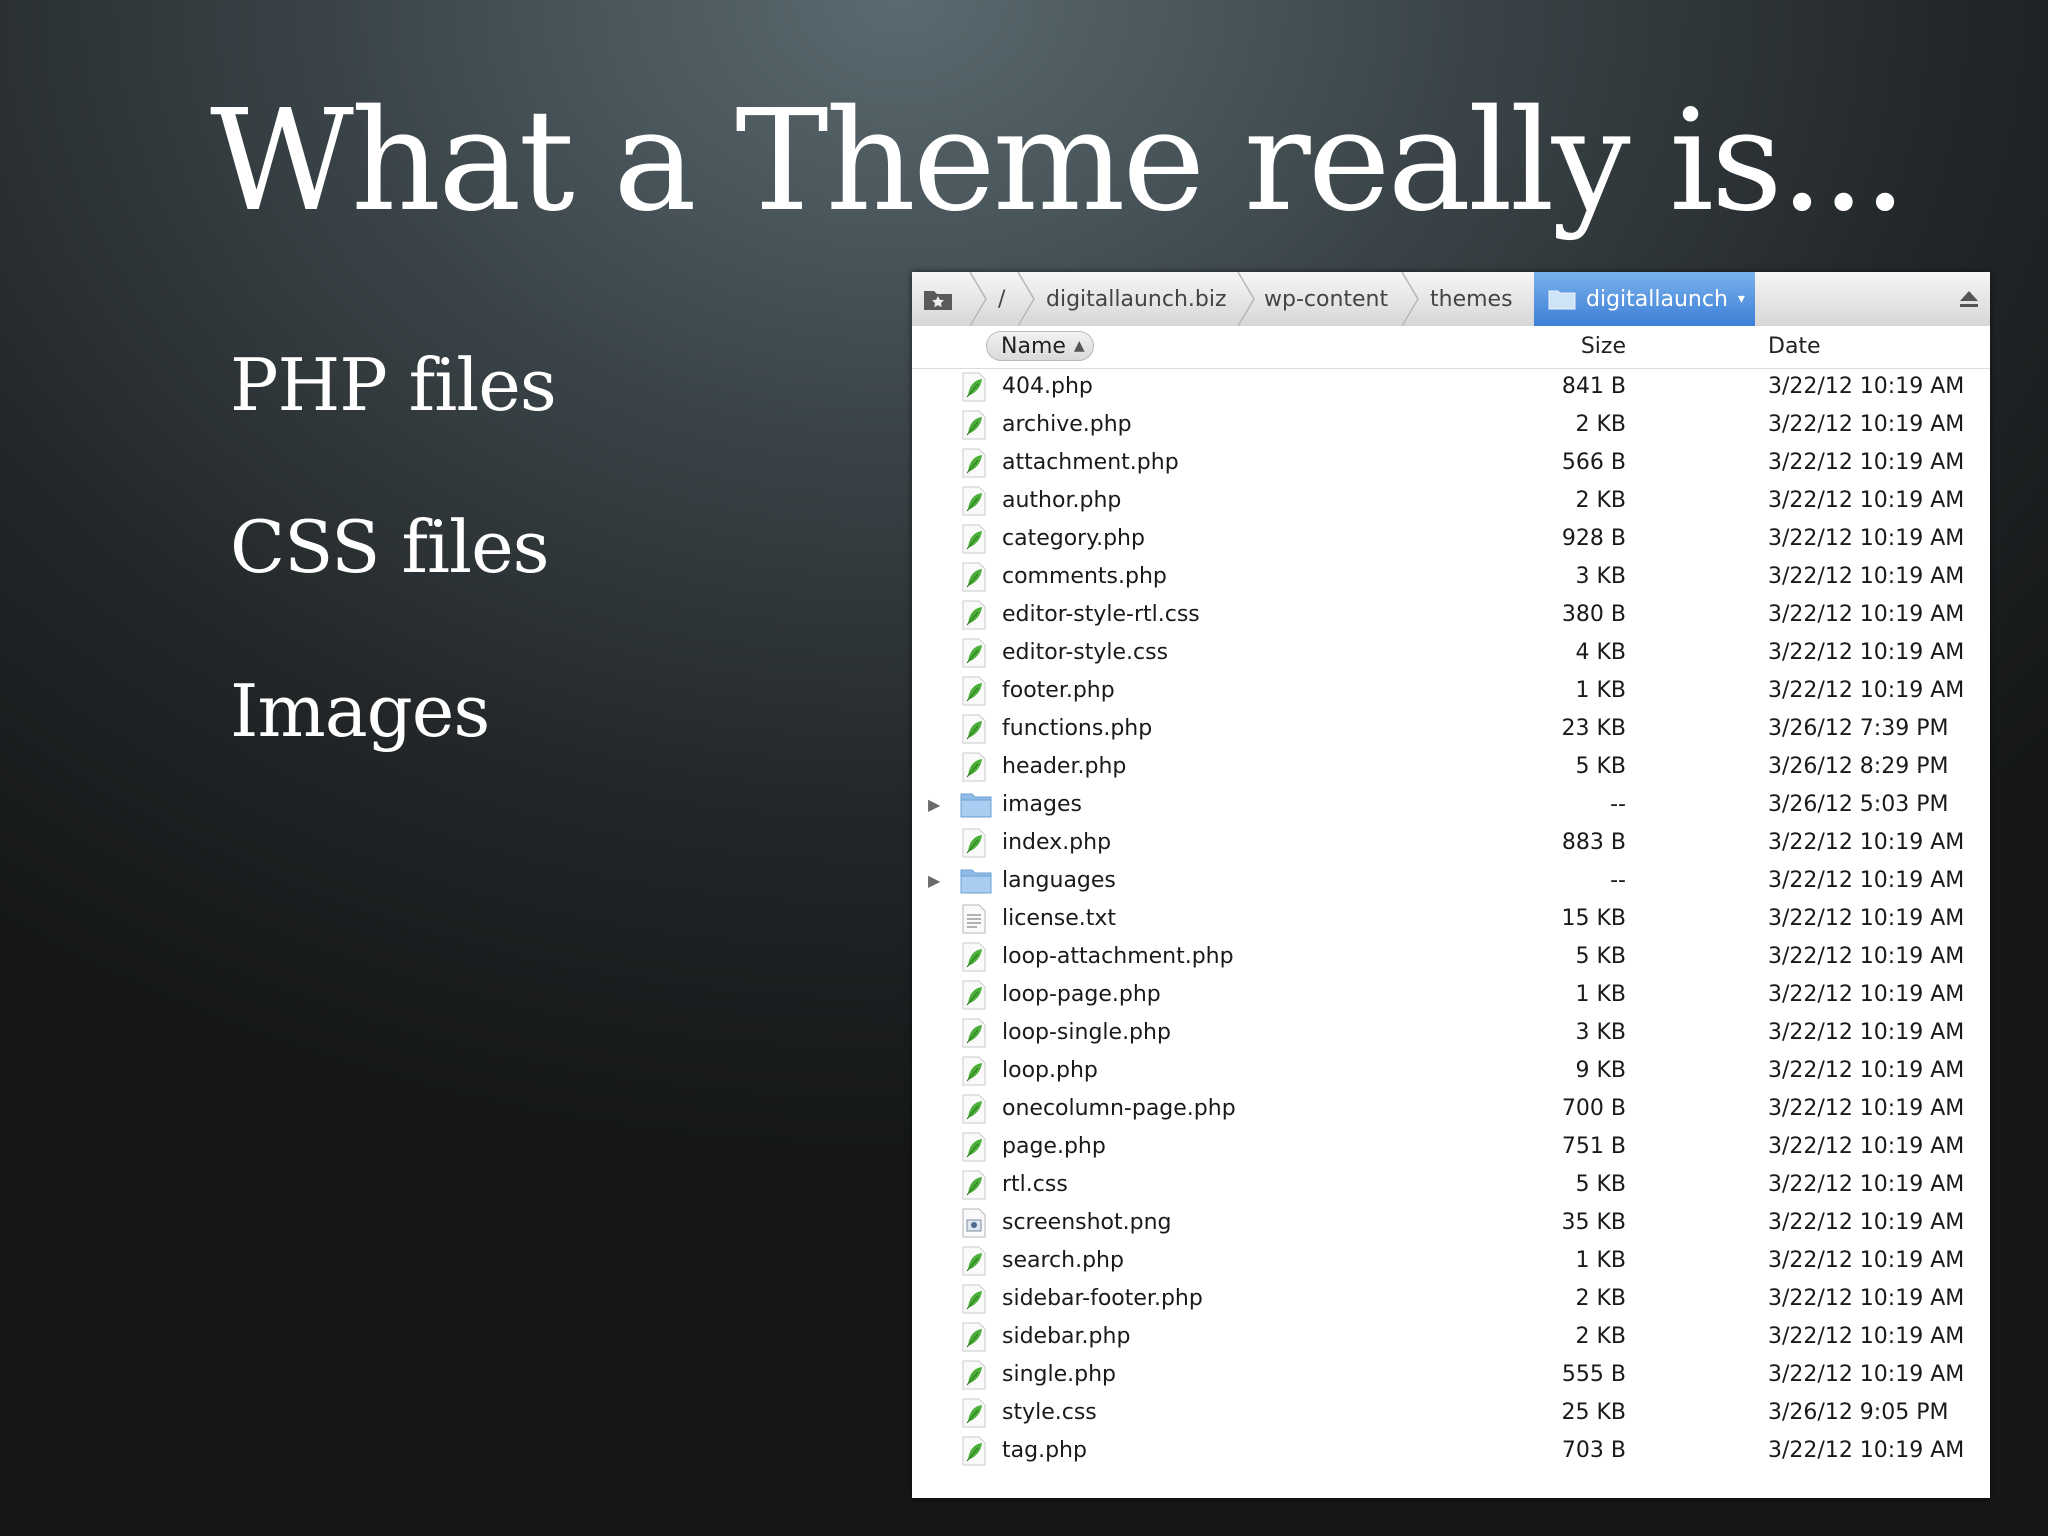  I want to click on file-size: 1 KB, so click(1600, 1260).